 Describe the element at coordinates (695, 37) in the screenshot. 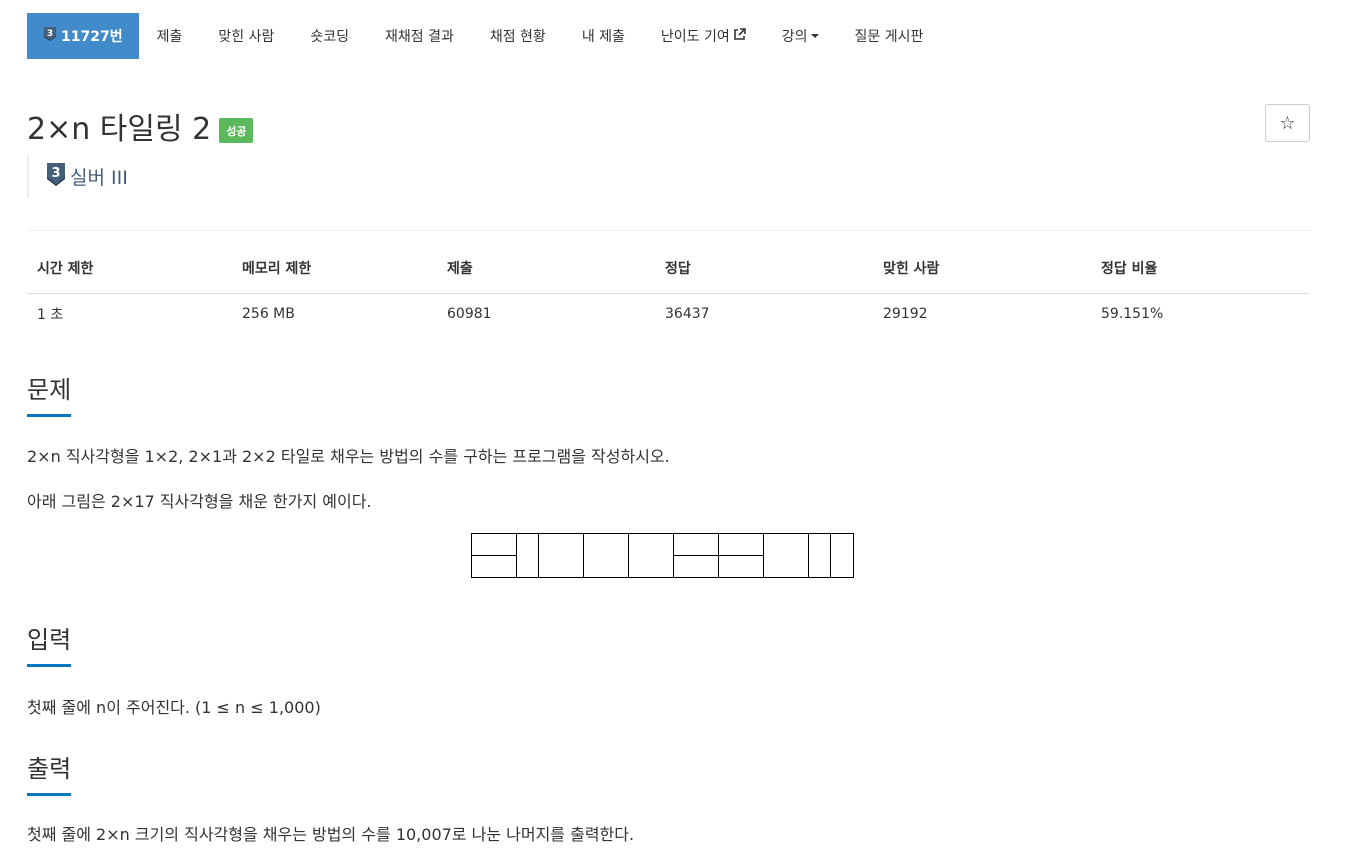

I see `nav-difficulty-label: 난이도 기여` at that location.